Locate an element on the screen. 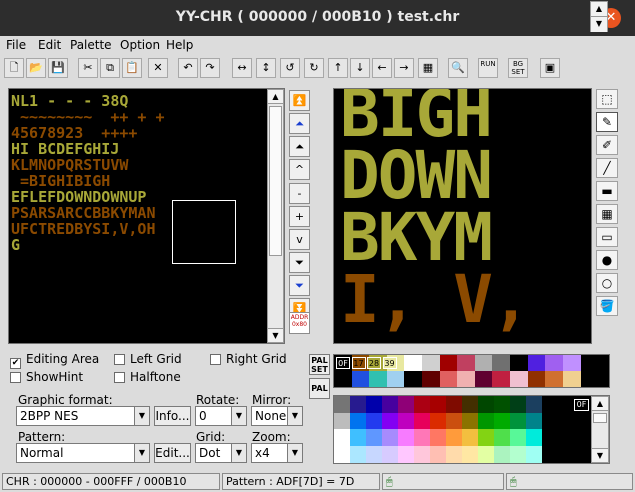 The height and width of the screenshot is (492, 635). redo-icon: ↷ is located at coordinates (210, 68).